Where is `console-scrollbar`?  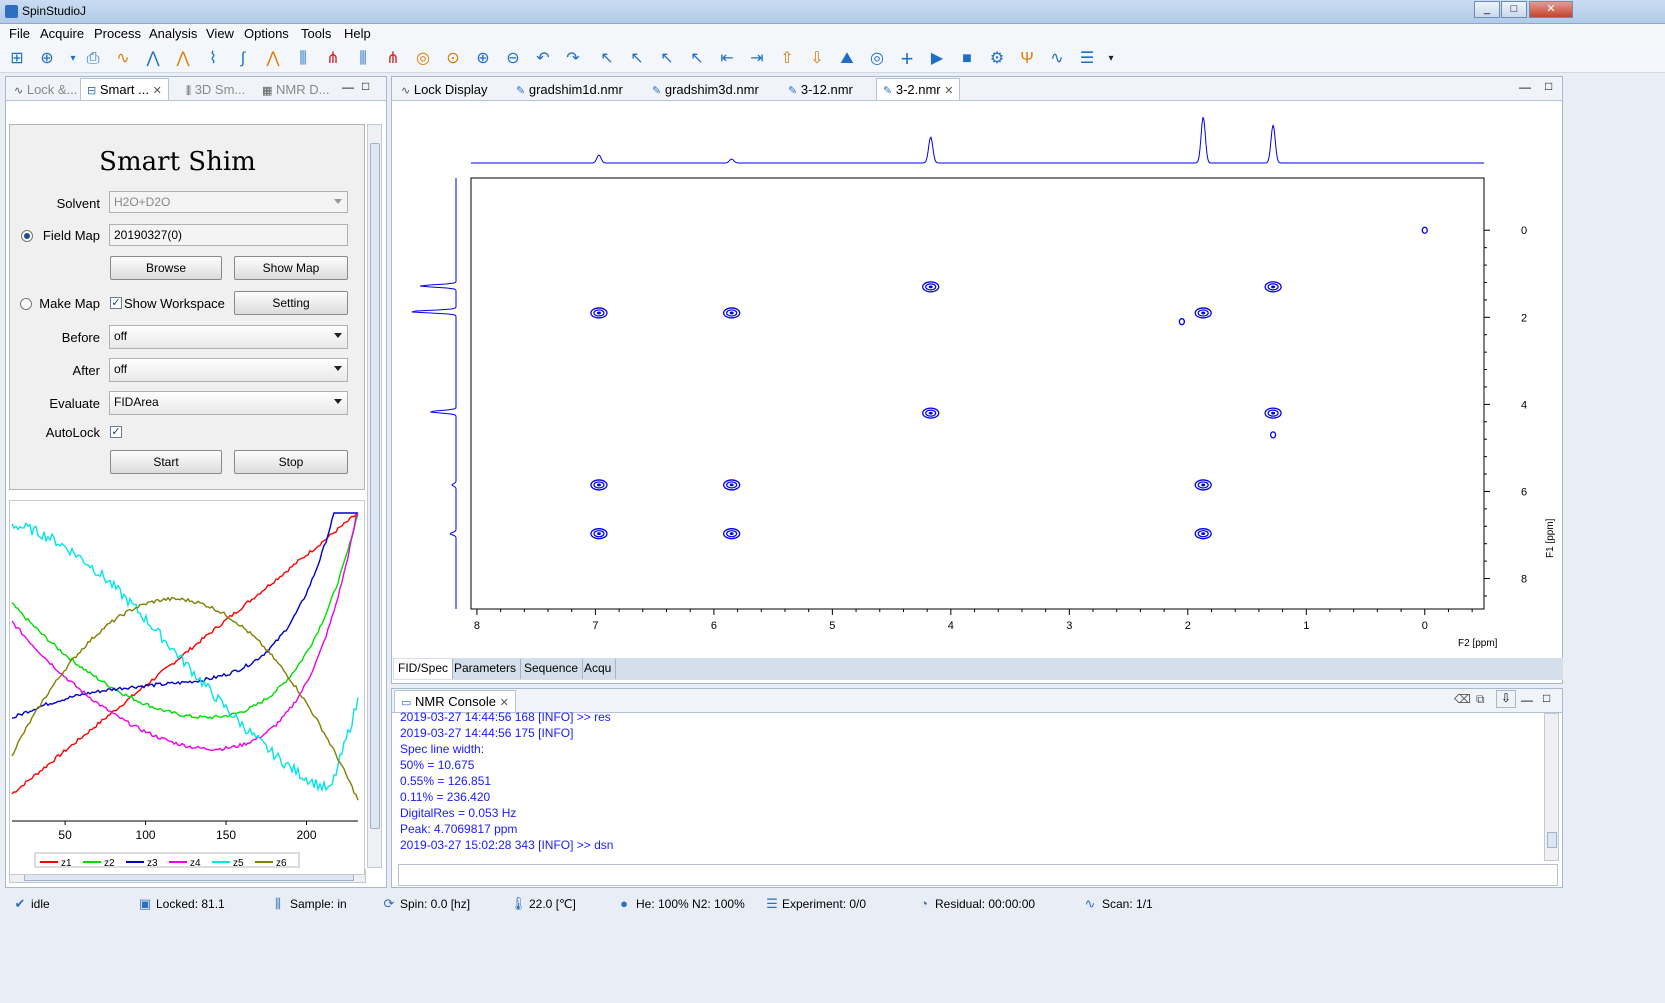
console-scrollbar is located at coordinates (1551, 787).